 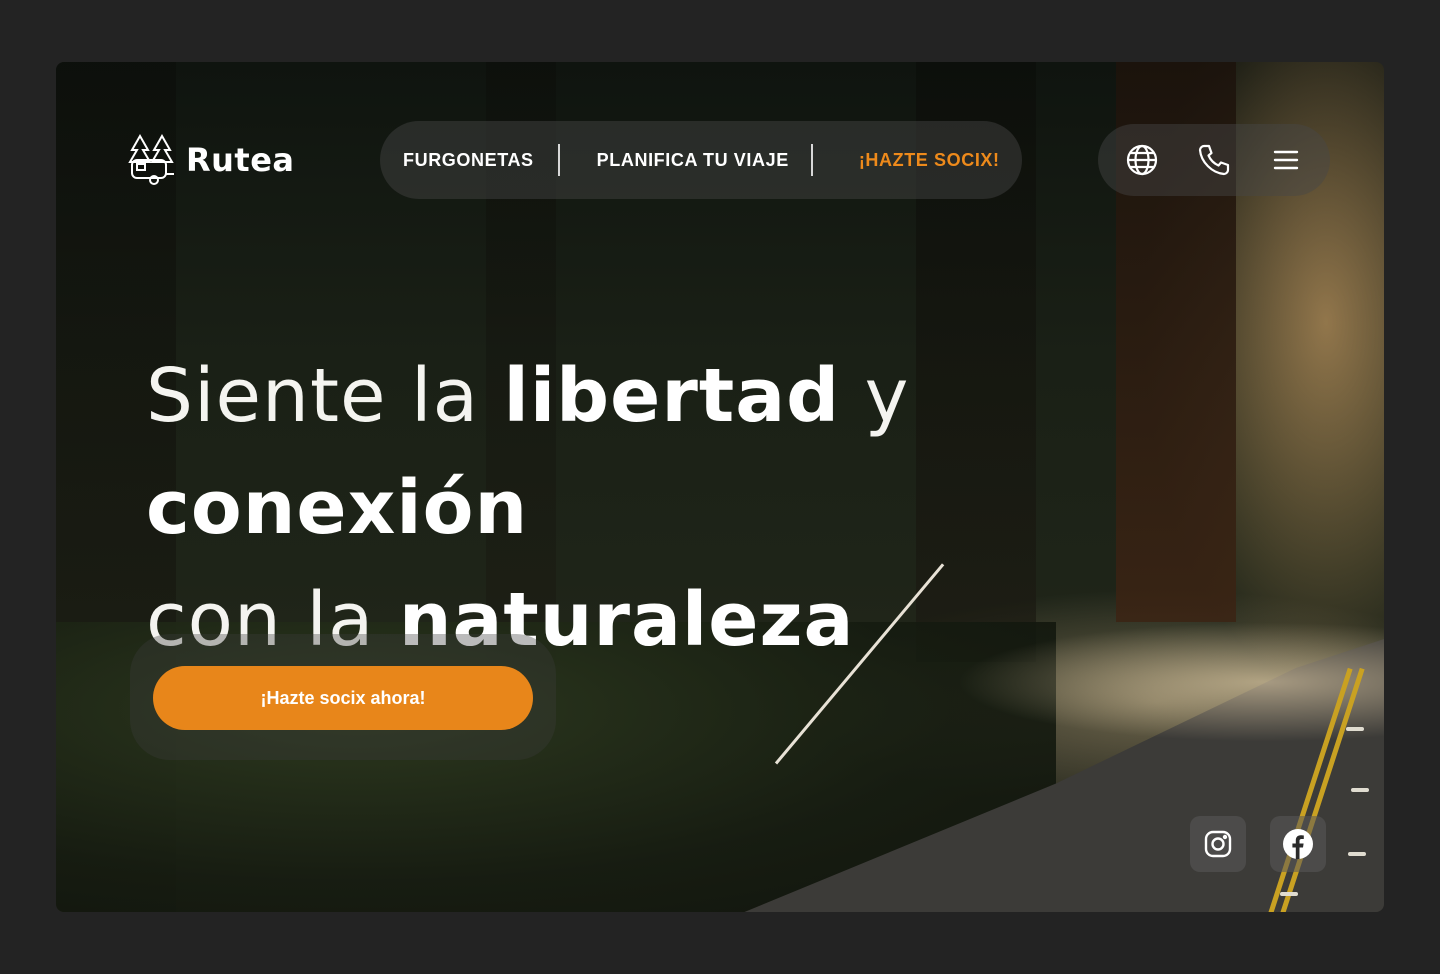 What do you see at coordinates (240, 160) in the screenshot?
I see `brand-name: Rutea` at bounding box center [240, 160].